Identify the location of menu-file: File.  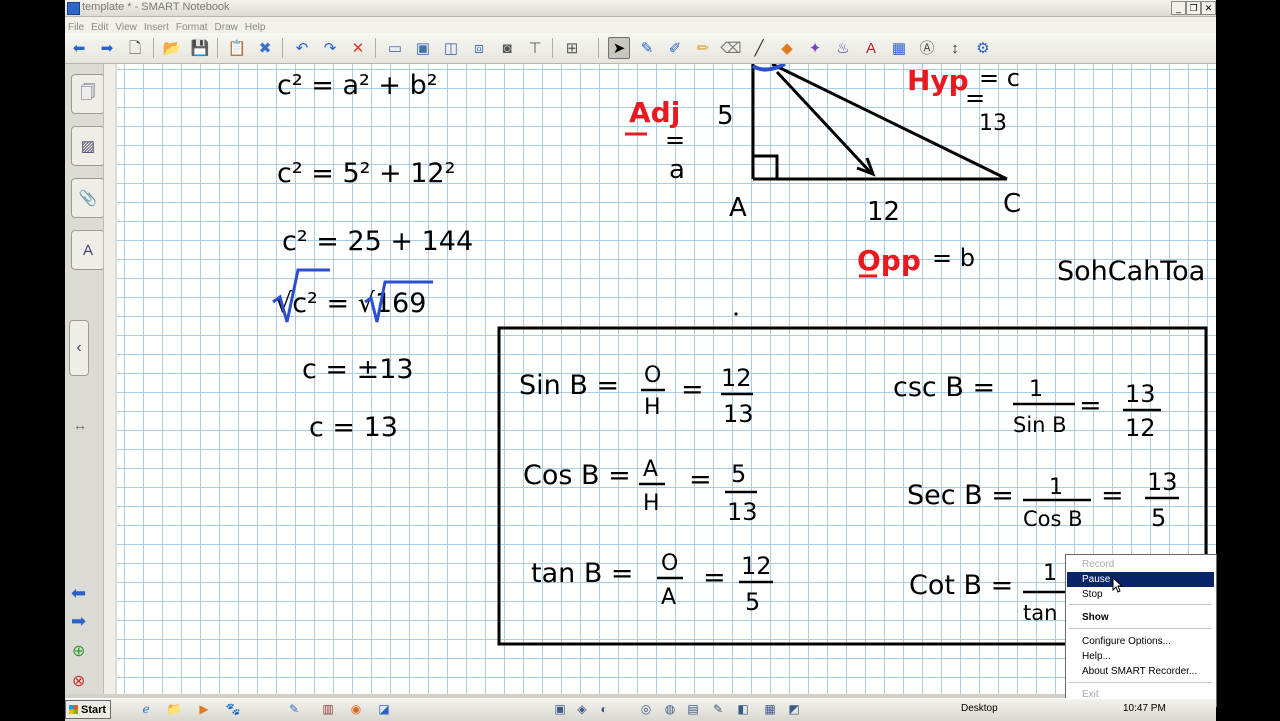
(76, 26).